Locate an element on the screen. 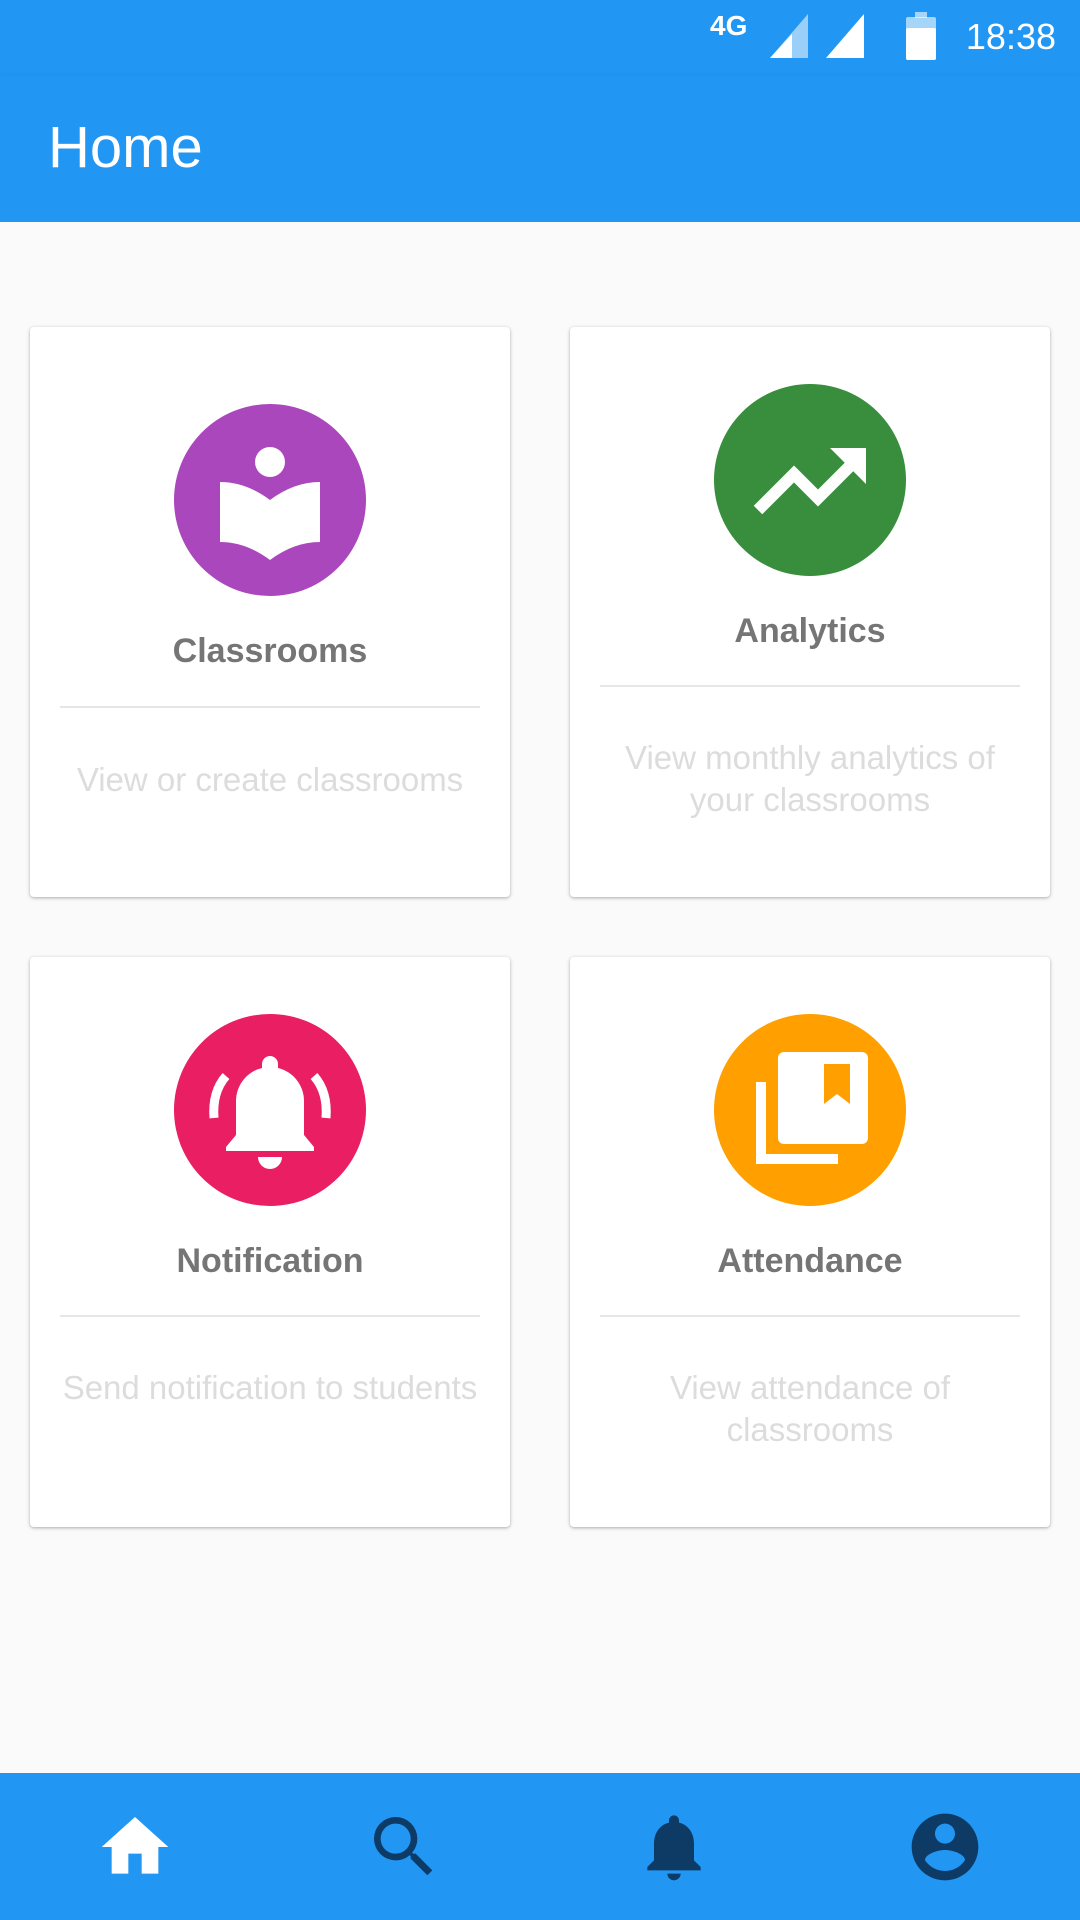  nav-notifications-button is located at coordinates (674, 1847).